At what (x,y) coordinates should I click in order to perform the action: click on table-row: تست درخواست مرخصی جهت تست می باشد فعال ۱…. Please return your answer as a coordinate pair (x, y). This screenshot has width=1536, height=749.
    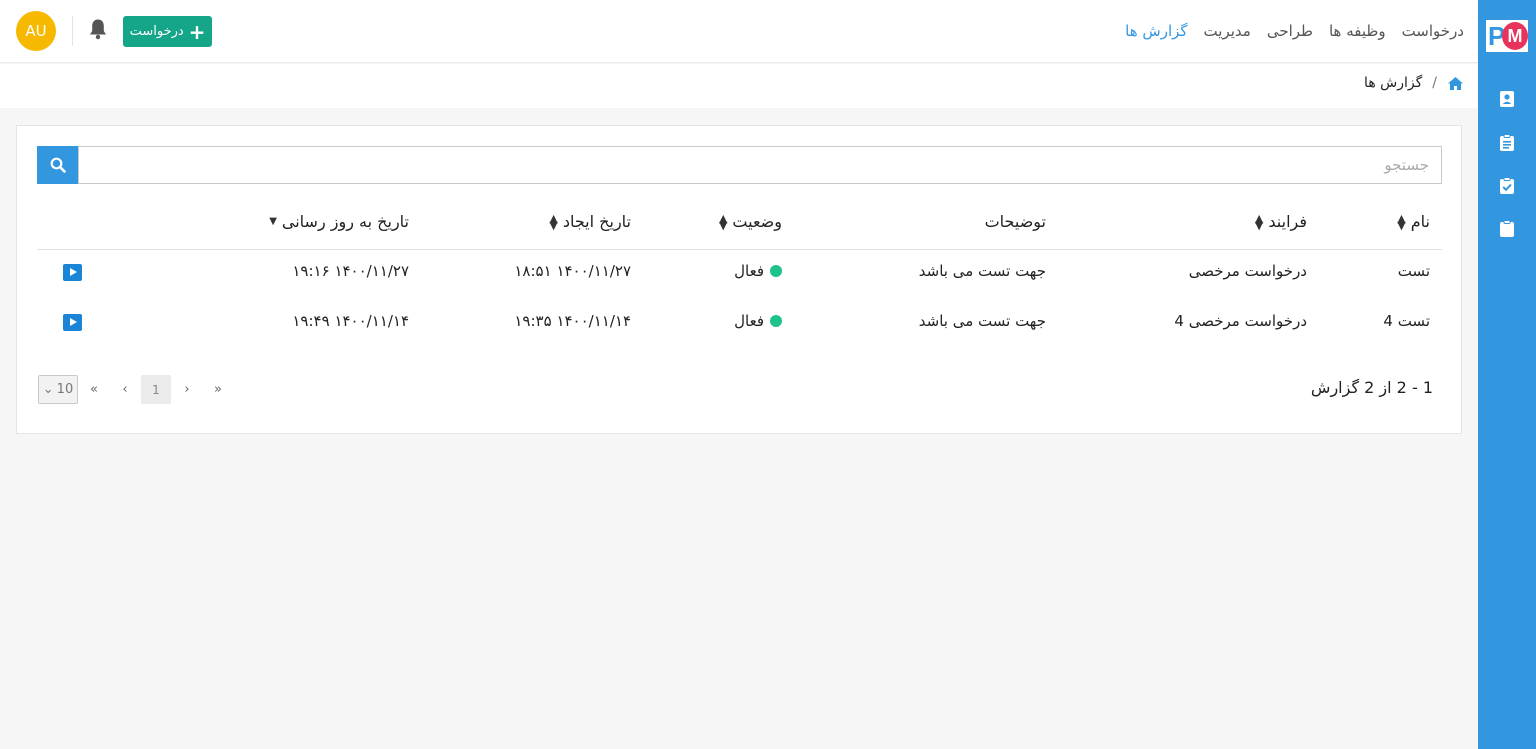
    Looking at the image, I should click on (739, 275).